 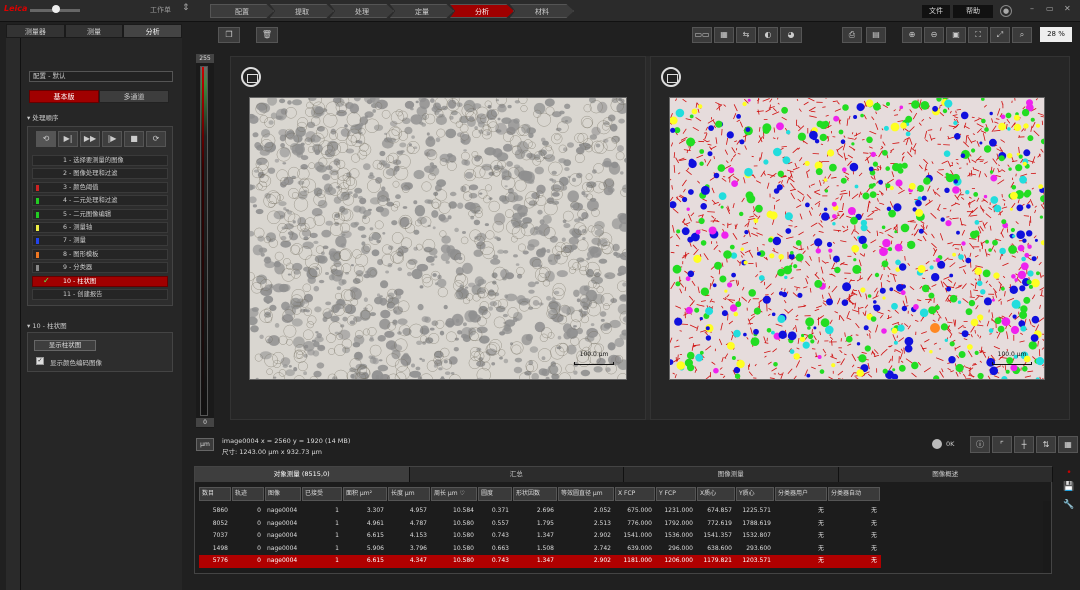 I want to click on column-header: 轨迹, so click(x=248, y=494).